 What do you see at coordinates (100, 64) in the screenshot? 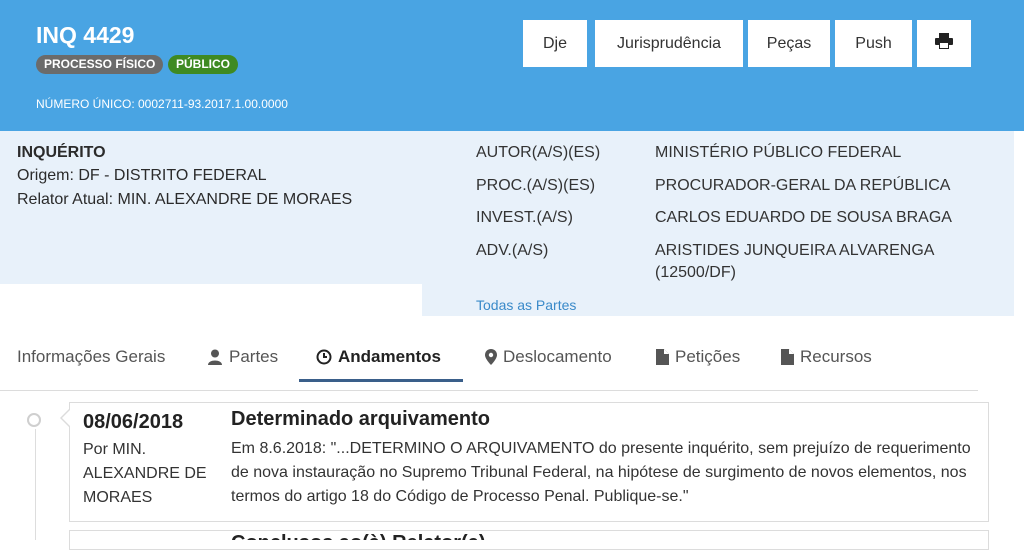
I see `badge-processo-fisico: PROCESSO FÍSICO` at bounding box center [100, 64].